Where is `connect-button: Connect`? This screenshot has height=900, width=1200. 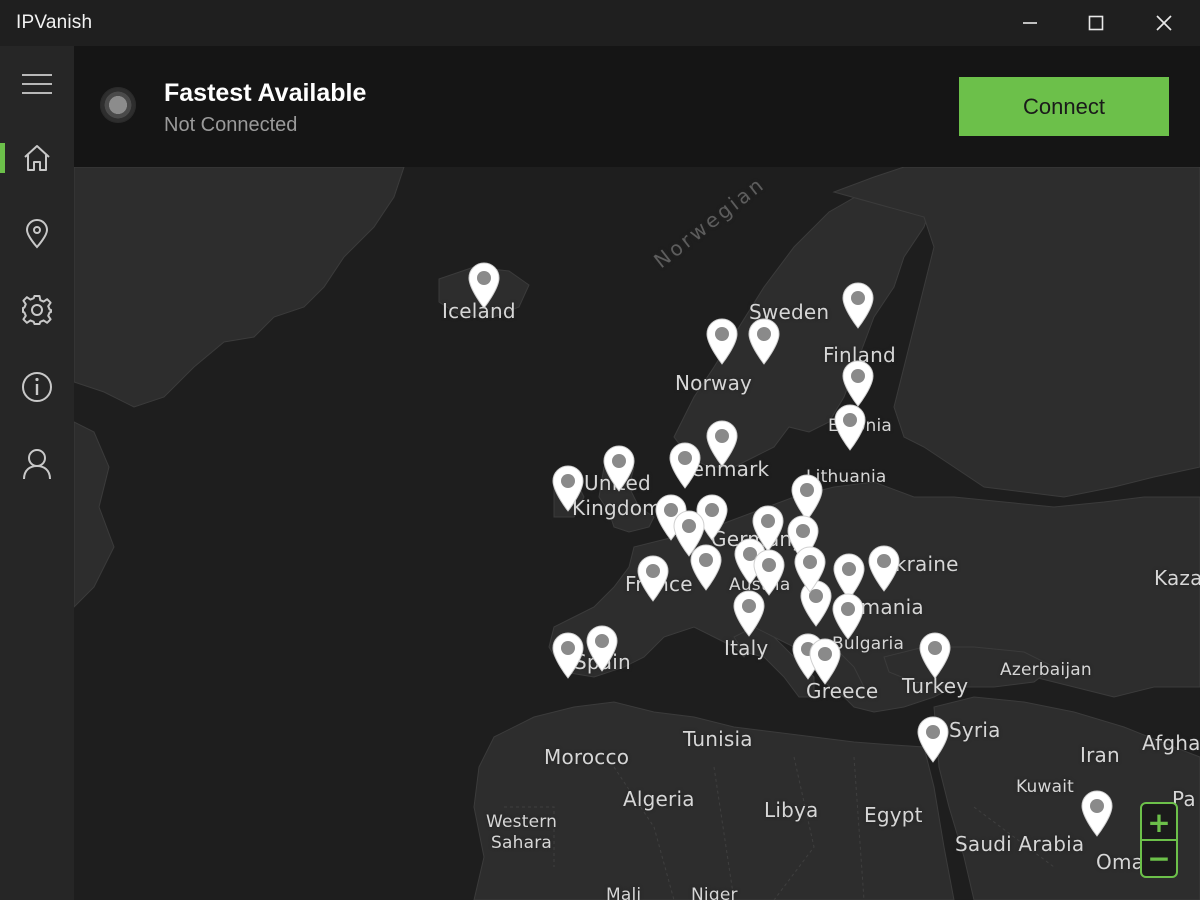
connect-button: Connect is located at coordinates (1064, 106).